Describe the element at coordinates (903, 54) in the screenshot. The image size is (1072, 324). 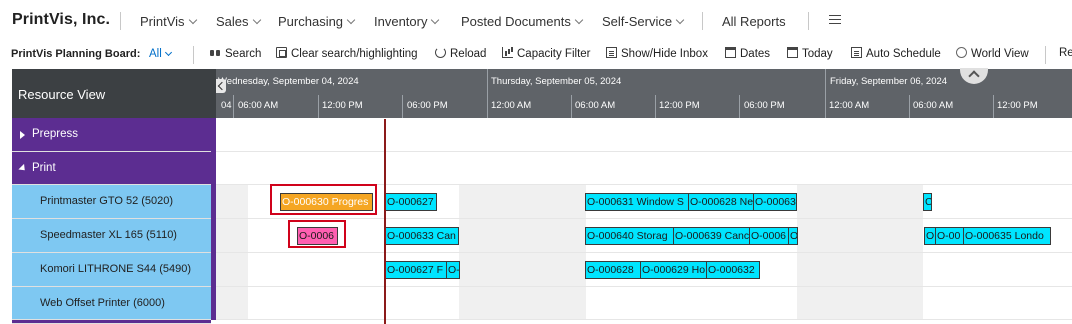
I see `button-label: Auto Schedule` at that location.